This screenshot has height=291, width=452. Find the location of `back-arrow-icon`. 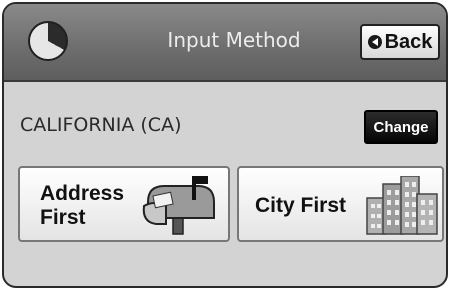

back-arrow-icon is located at coordinates (374, 42).